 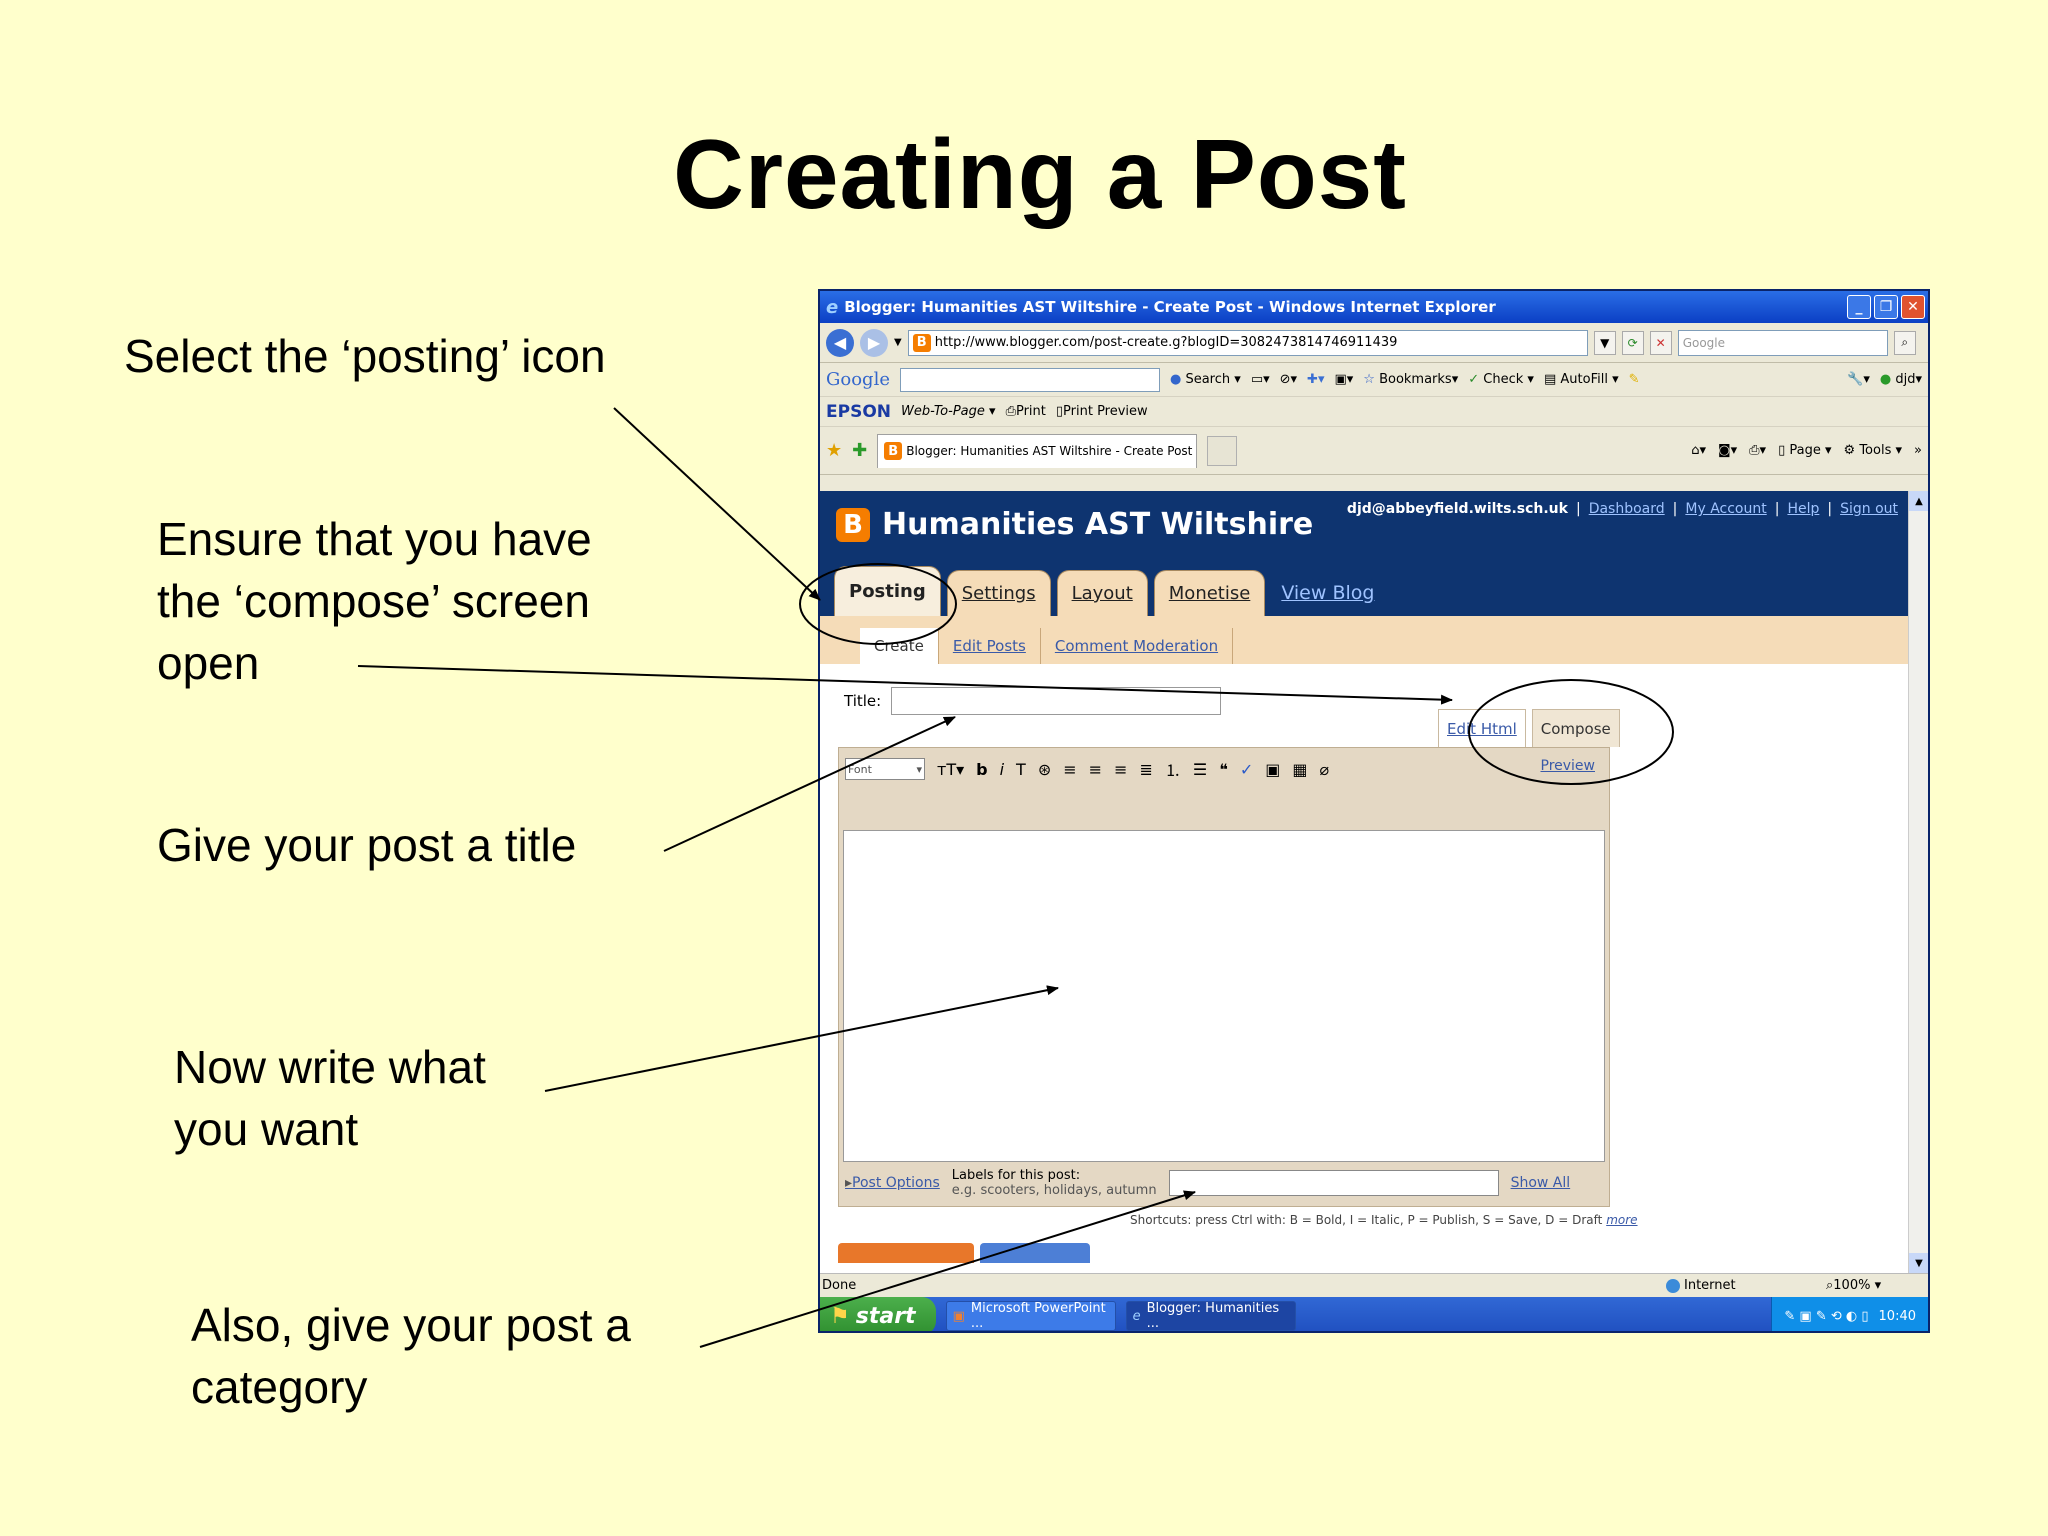 What do you see at coordinates (899, 646) in the screenshot?
I see `subtab-create: Create` at bounding box center [899, 646].